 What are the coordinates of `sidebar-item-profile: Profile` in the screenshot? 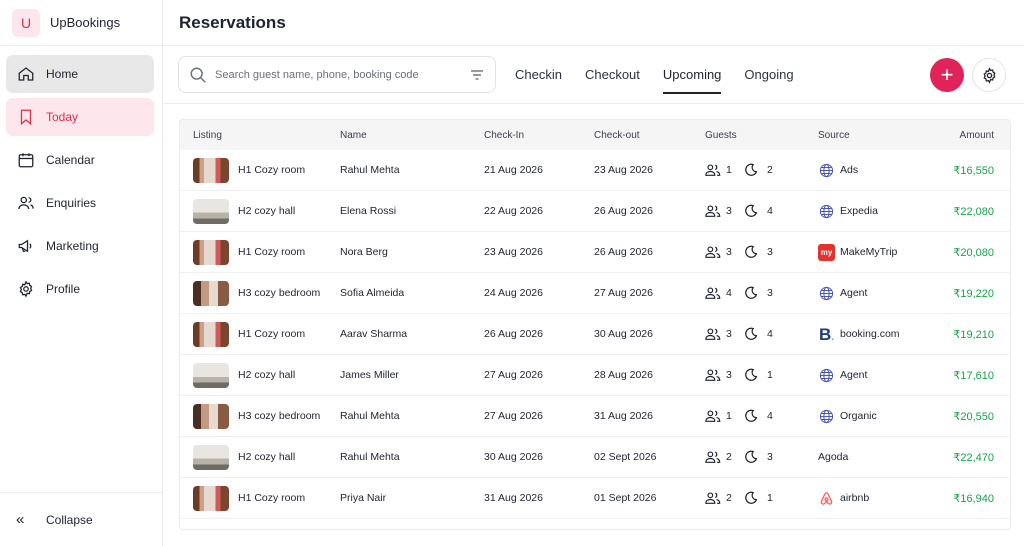 It's located at (80, 289).